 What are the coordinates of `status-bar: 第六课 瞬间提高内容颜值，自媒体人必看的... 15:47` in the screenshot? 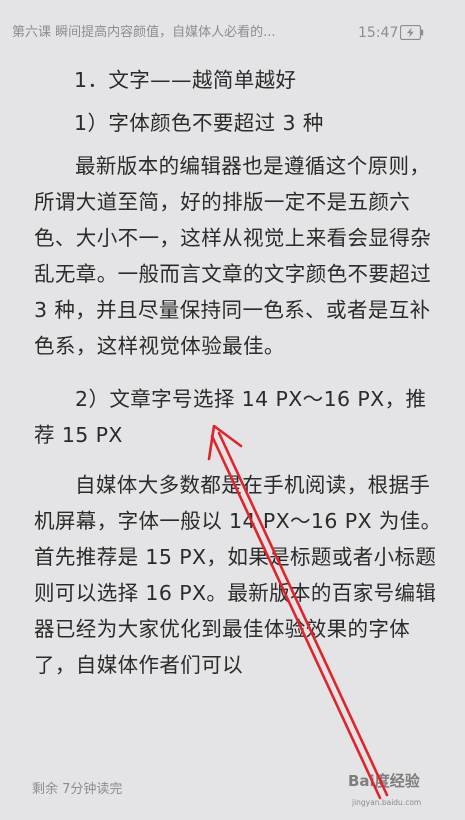 It's located at (232, 22).